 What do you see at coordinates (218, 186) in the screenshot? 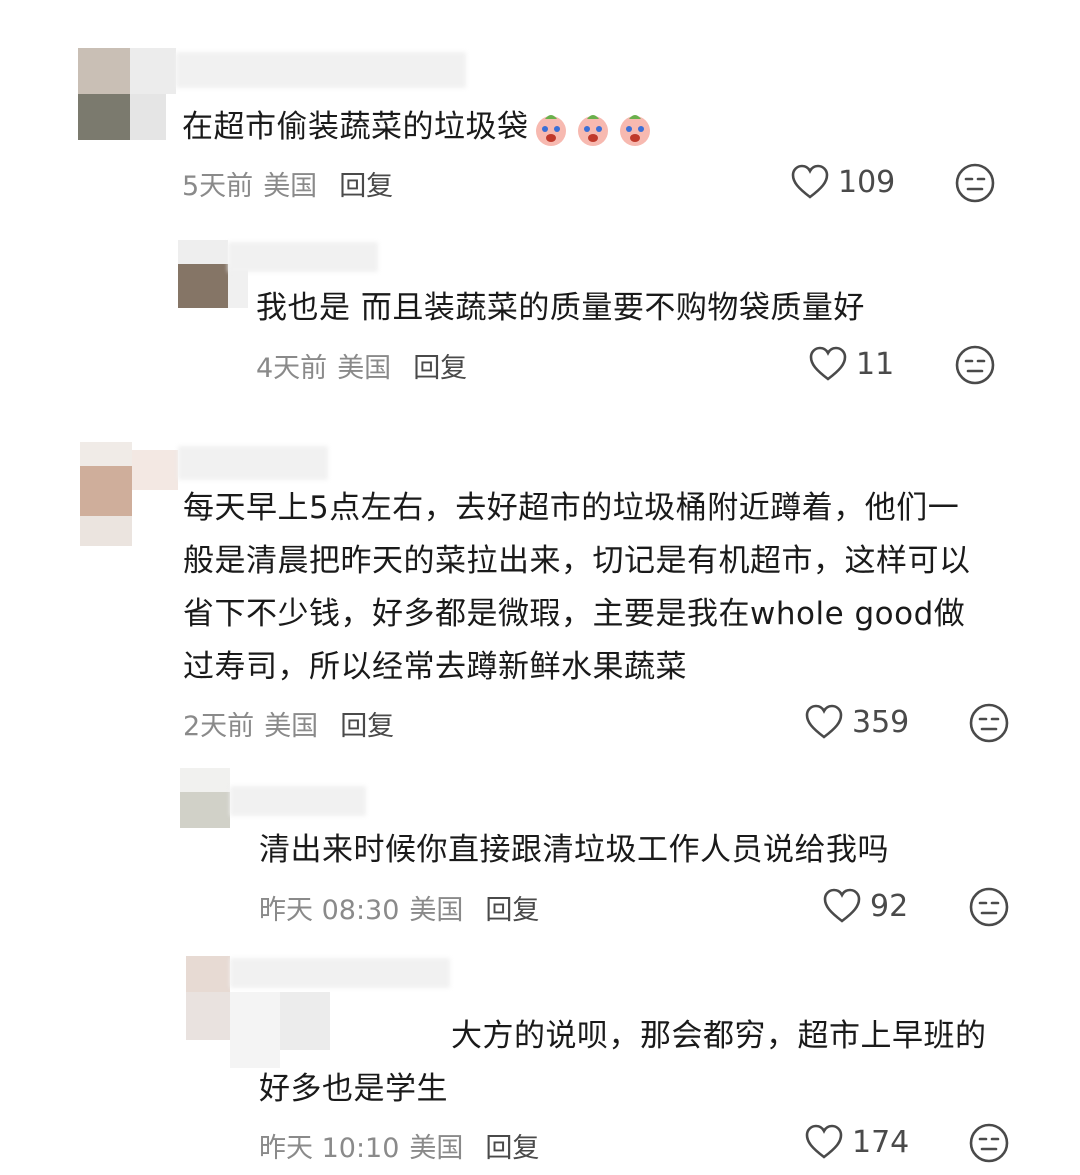
I see `timestamp: 5天前` at bounding box center [218, 186].